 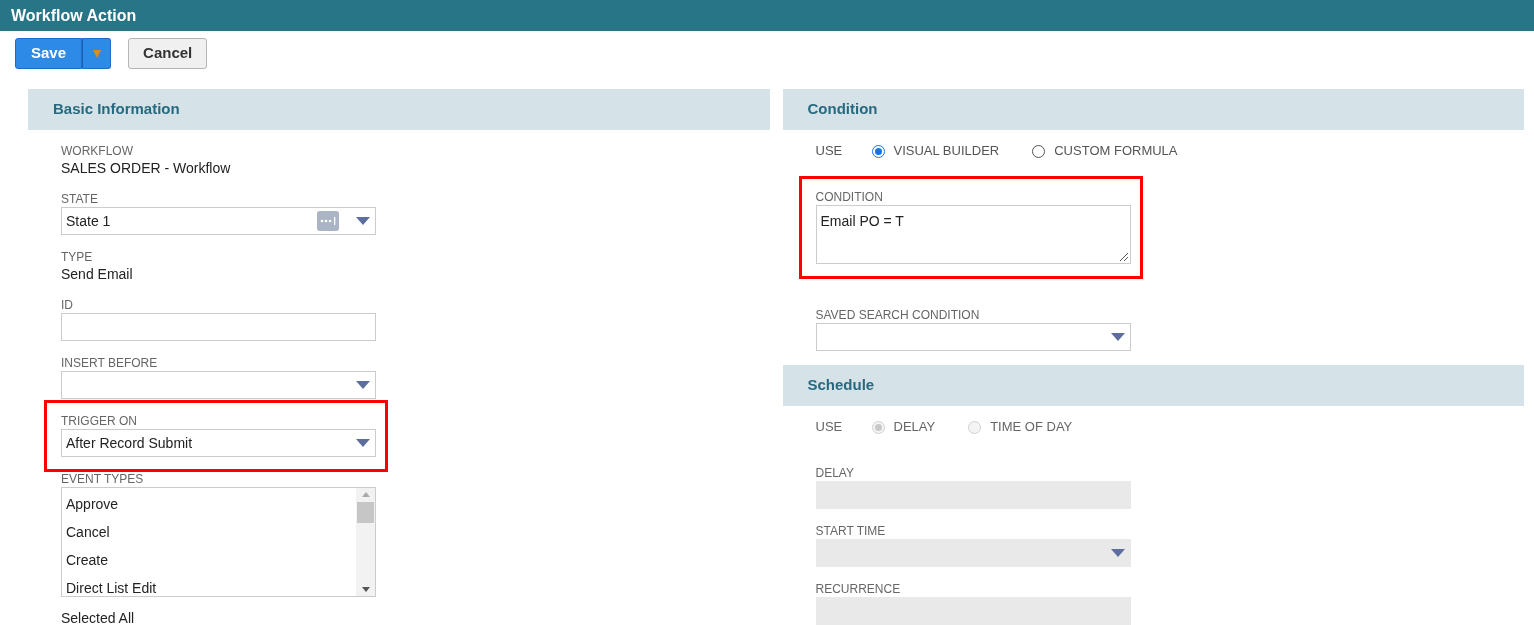 What do you see at coordinates (146, 168) in the screenshot?
I see `field-value: SALES ORDER - Workflow` at bounding box center [146, 168].